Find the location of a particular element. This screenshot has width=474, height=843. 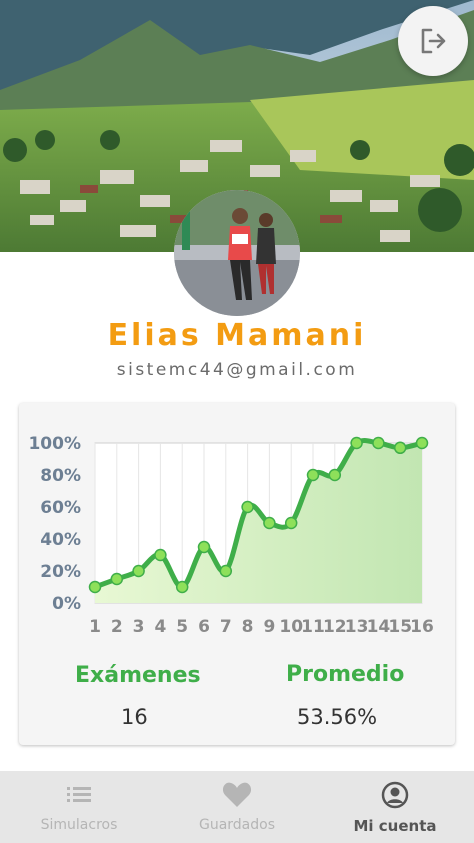

y-tick-label: 0% is located at coordinates (66, 604).